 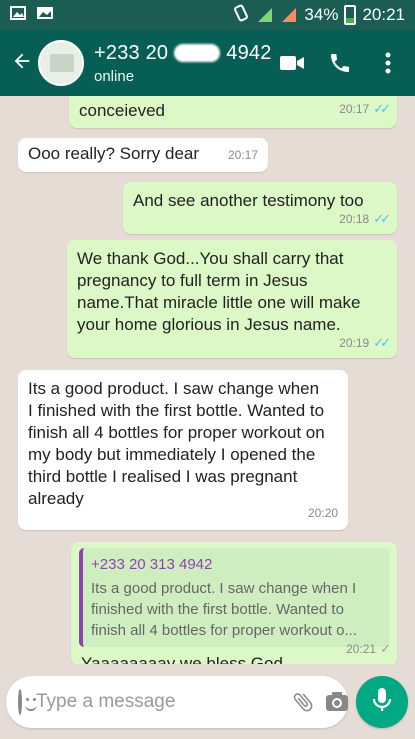 I want to click on single-check-sent-icon: ✓, so click(x=385, y=648).